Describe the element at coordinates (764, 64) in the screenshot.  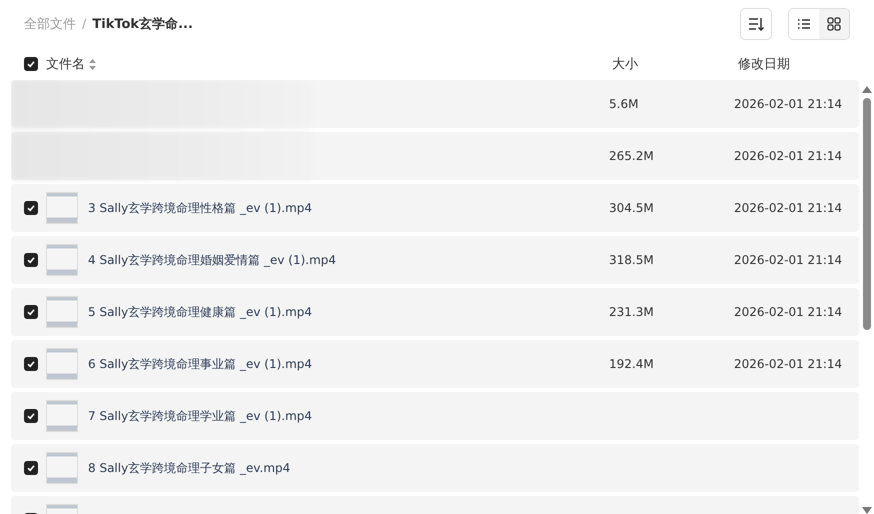
I see `date-column-header: 修改日期` at that location.